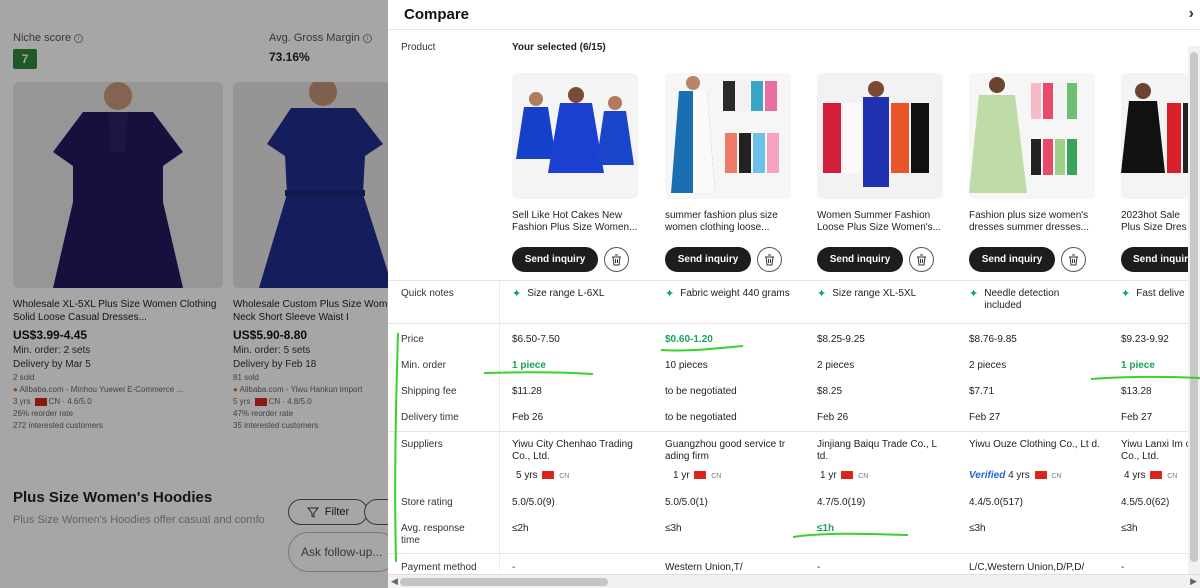  I want to click on scroll-left-icon: ◀, so click(394, 581).